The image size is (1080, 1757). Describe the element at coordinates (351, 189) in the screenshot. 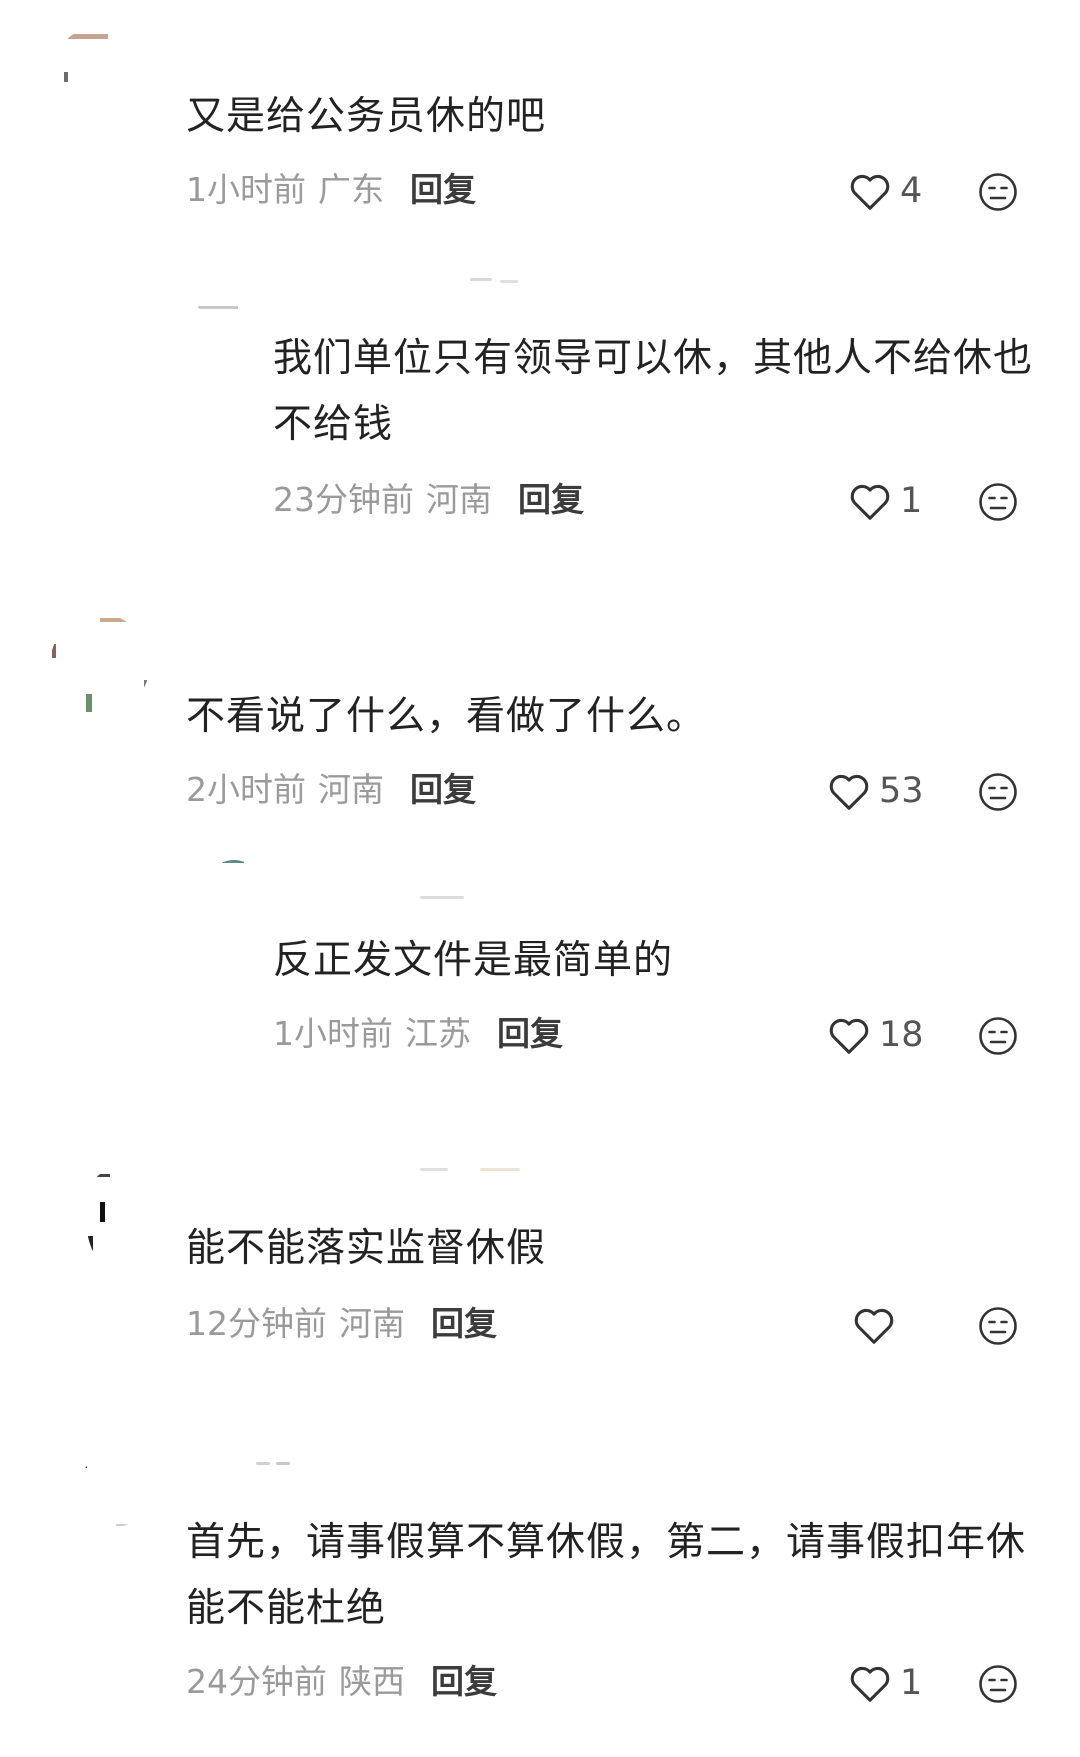

I see `comment-location: 广东` at that location.